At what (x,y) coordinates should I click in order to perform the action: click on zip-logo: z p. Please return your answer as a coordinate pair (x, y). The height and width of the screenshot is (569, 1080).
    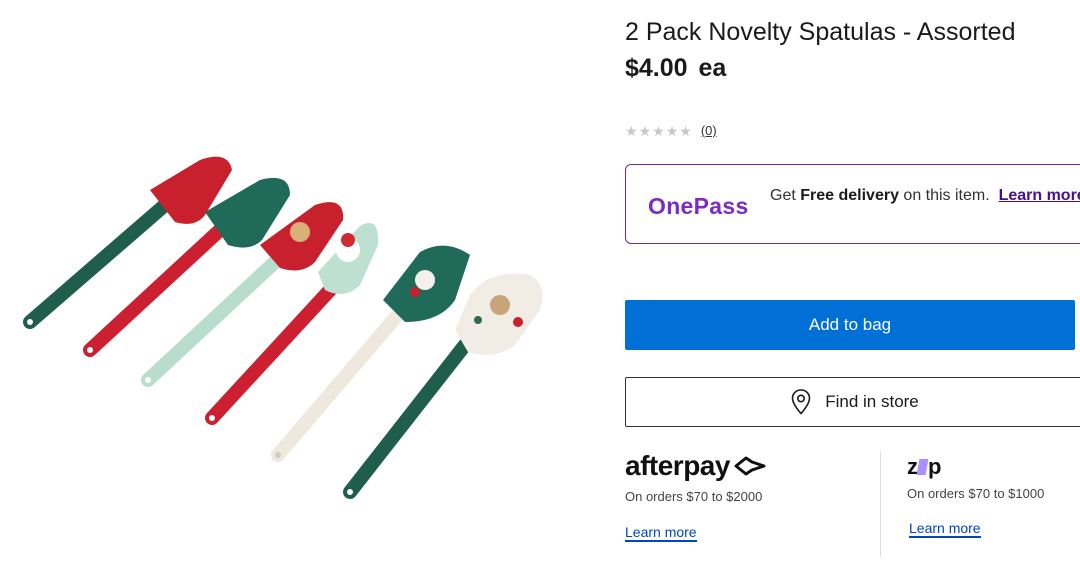
    Looking at the image, I should click on (924, 467).